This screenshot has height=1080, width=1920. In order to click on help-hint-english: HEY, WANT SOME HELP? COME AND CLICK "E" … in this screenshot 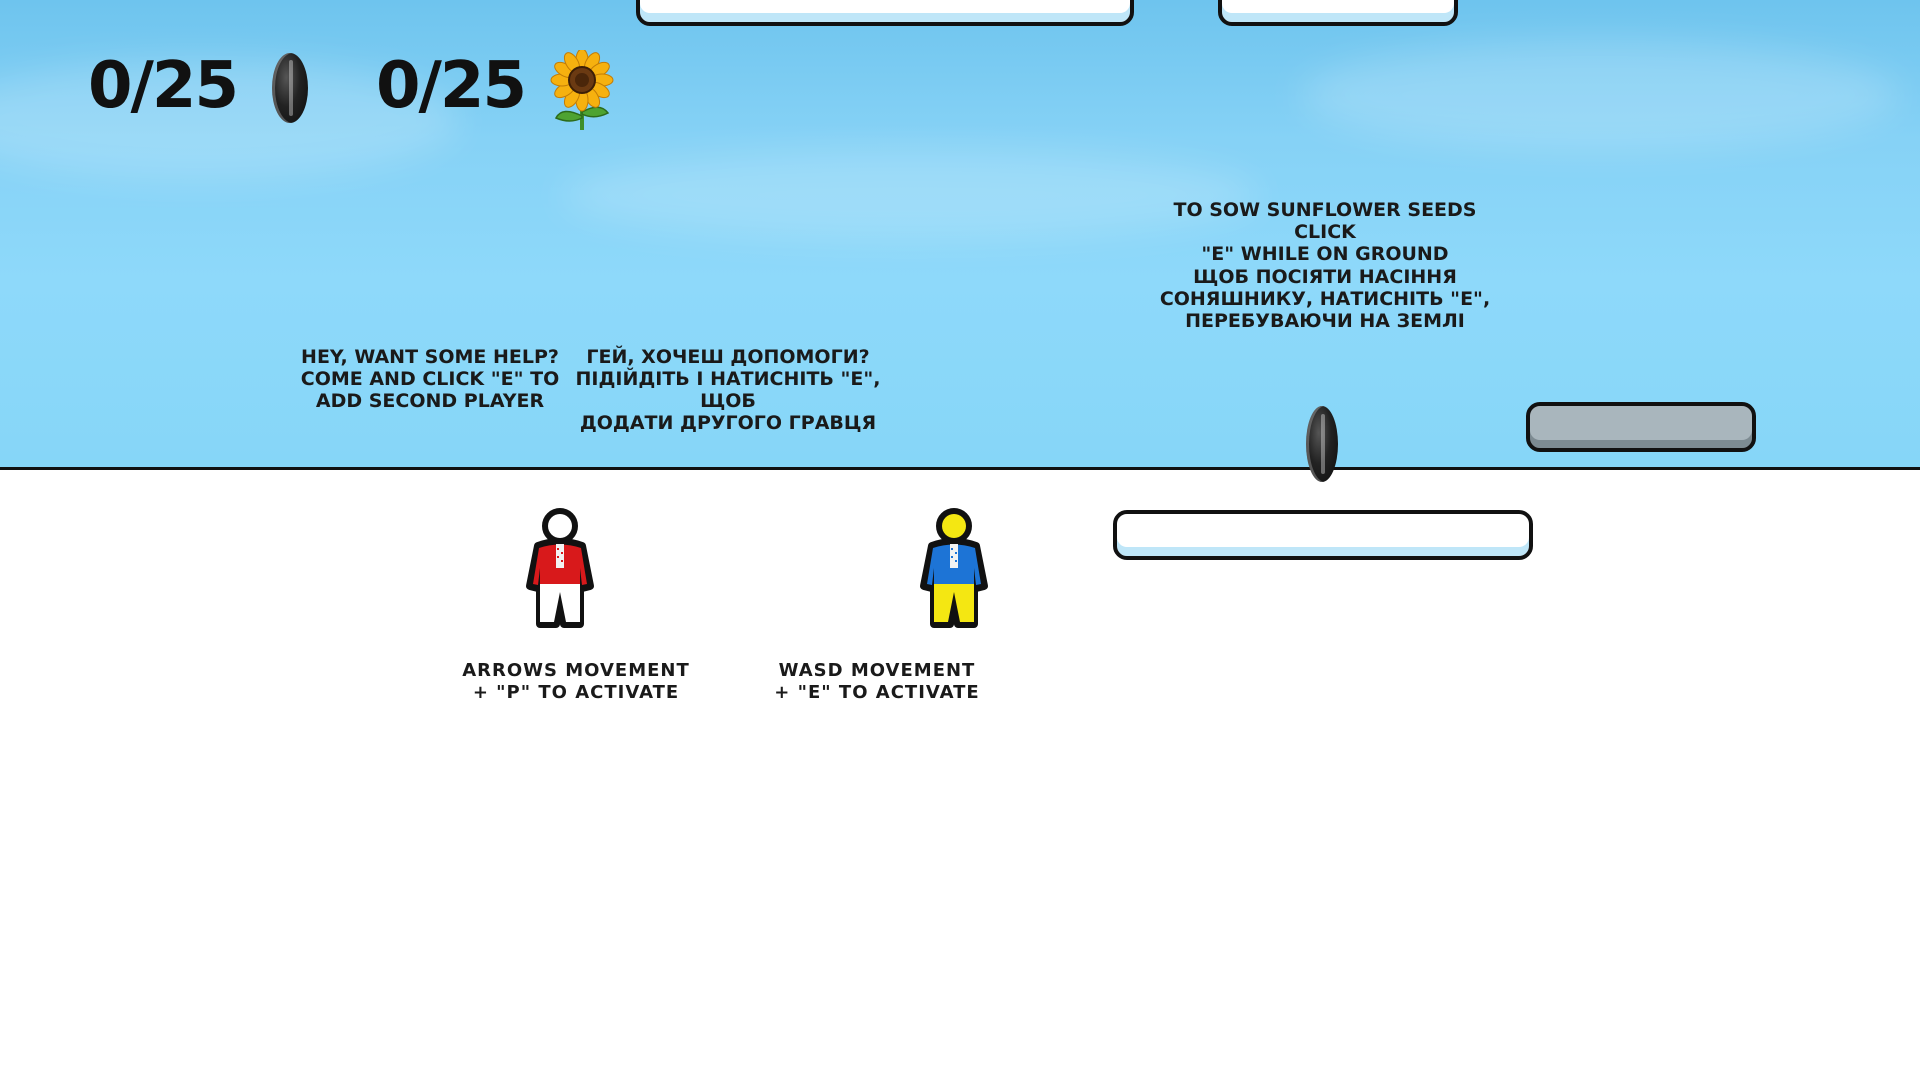, I will do `click(430, 379)`.